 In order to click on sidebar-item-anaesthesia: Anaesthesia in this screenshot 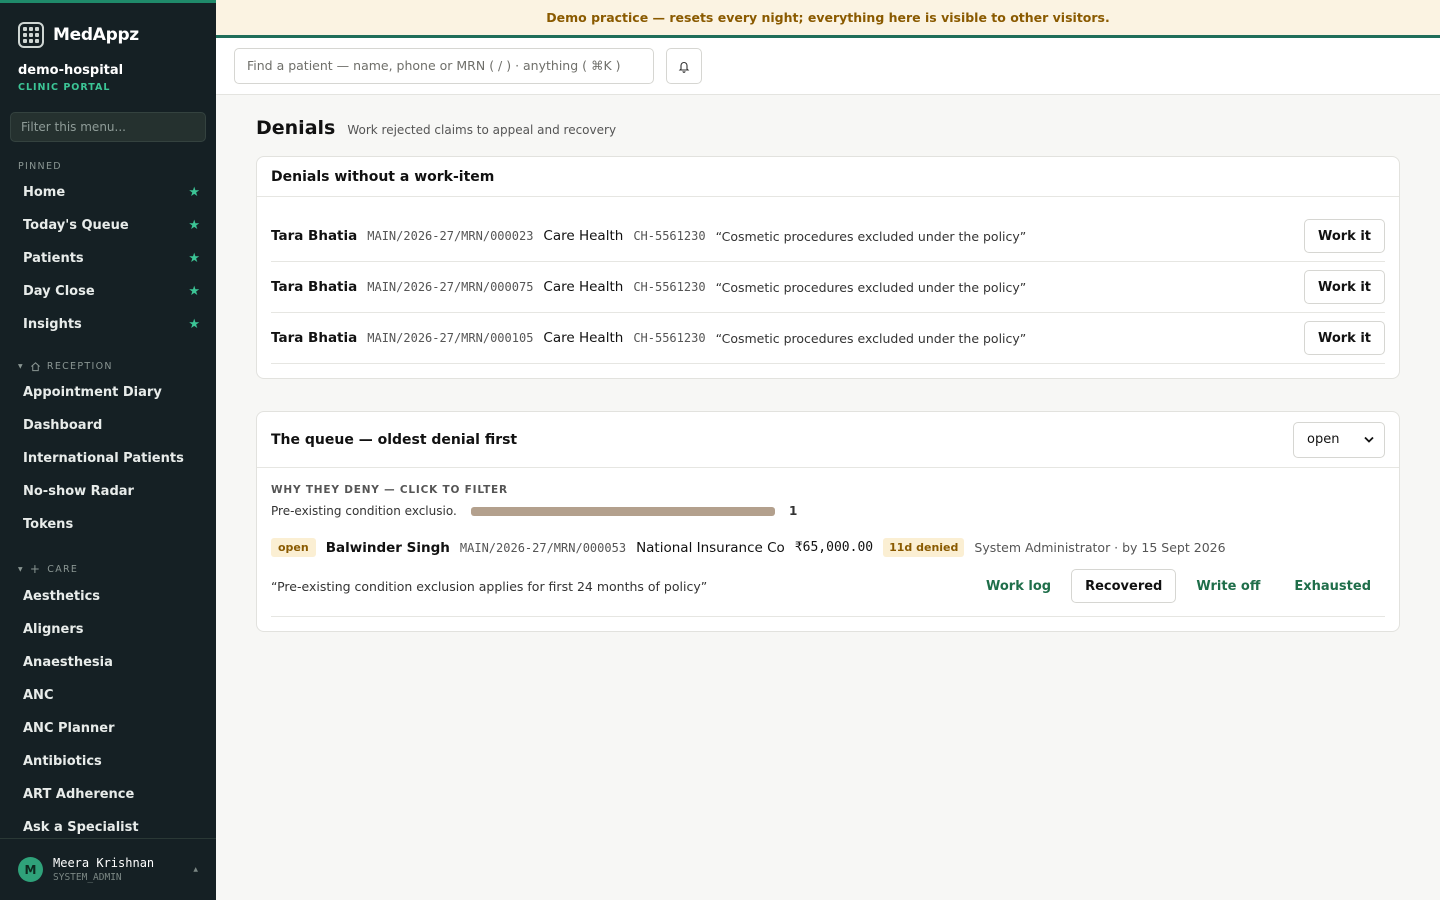, I will do `click(108, 662)`.